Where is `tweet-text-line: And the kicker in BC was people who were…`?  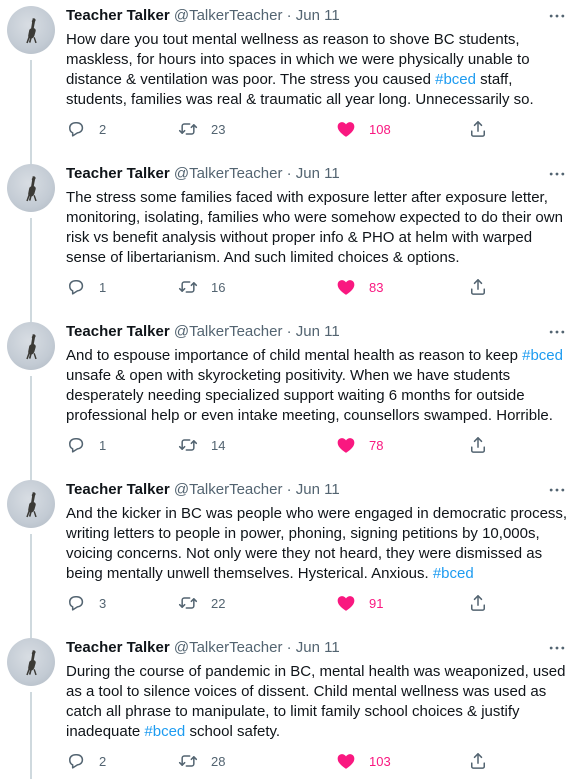
tweet-text-line: And the kicker in BC was people who were… is located at coordinates (318, 514).